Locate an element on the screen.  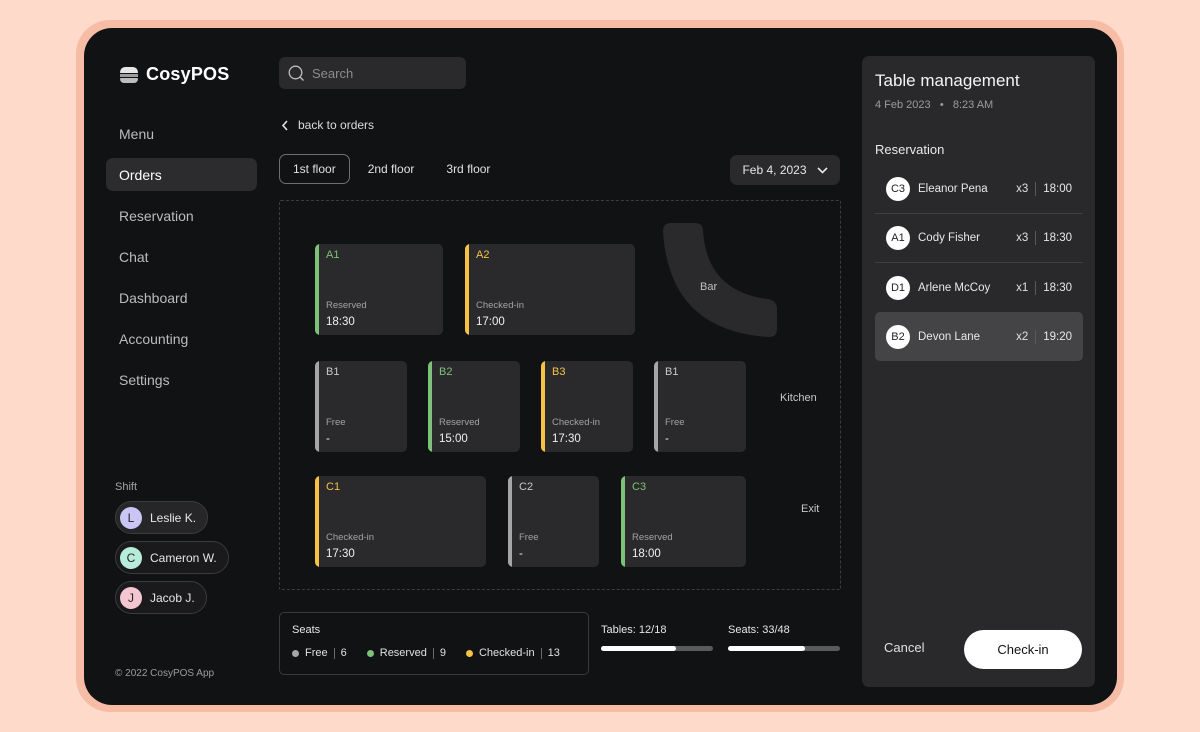
table-c3: C3 Reserved 18:00 is located at coordinates (683, 521).